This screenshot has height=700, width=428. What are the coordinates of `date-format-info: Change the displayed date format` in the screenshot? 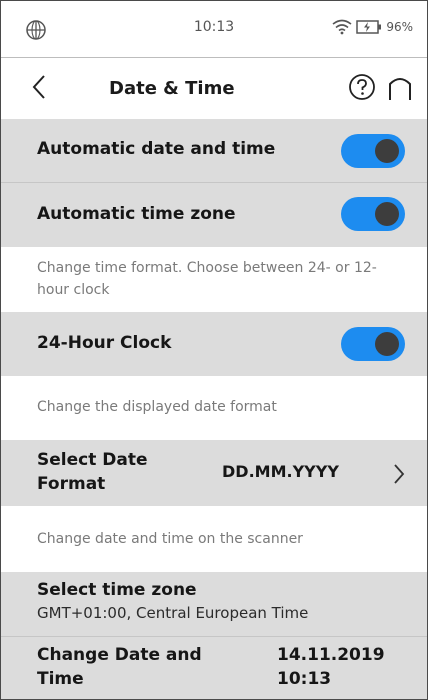 It's located at (214, 408).